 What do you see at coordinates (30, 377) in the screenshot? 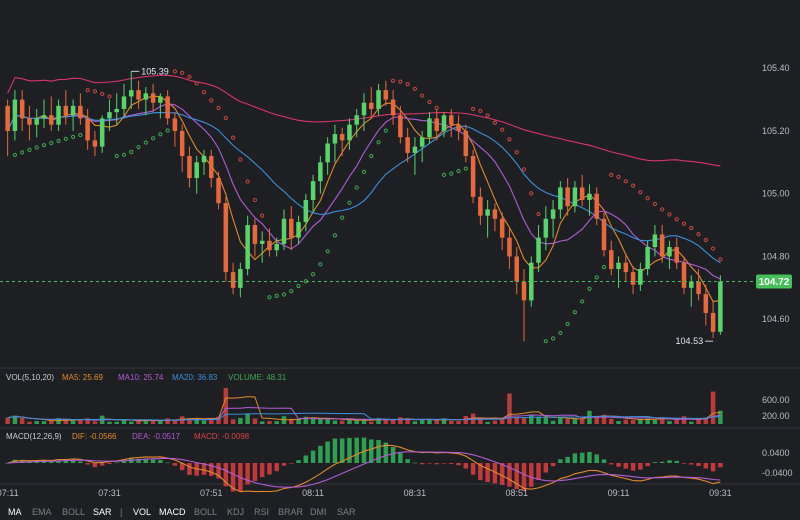
I see `volume-title: VOL(5,10,20)` at bounding box center [30, 377].